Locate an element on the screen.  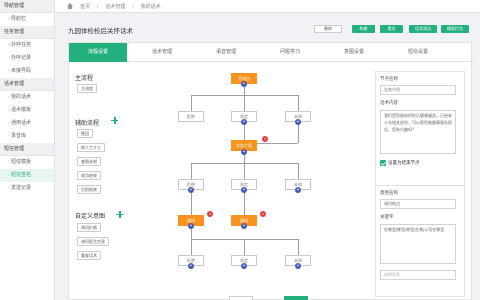
breadcrumb-my-script: 我的话术 is located at coordinates (150, 6).